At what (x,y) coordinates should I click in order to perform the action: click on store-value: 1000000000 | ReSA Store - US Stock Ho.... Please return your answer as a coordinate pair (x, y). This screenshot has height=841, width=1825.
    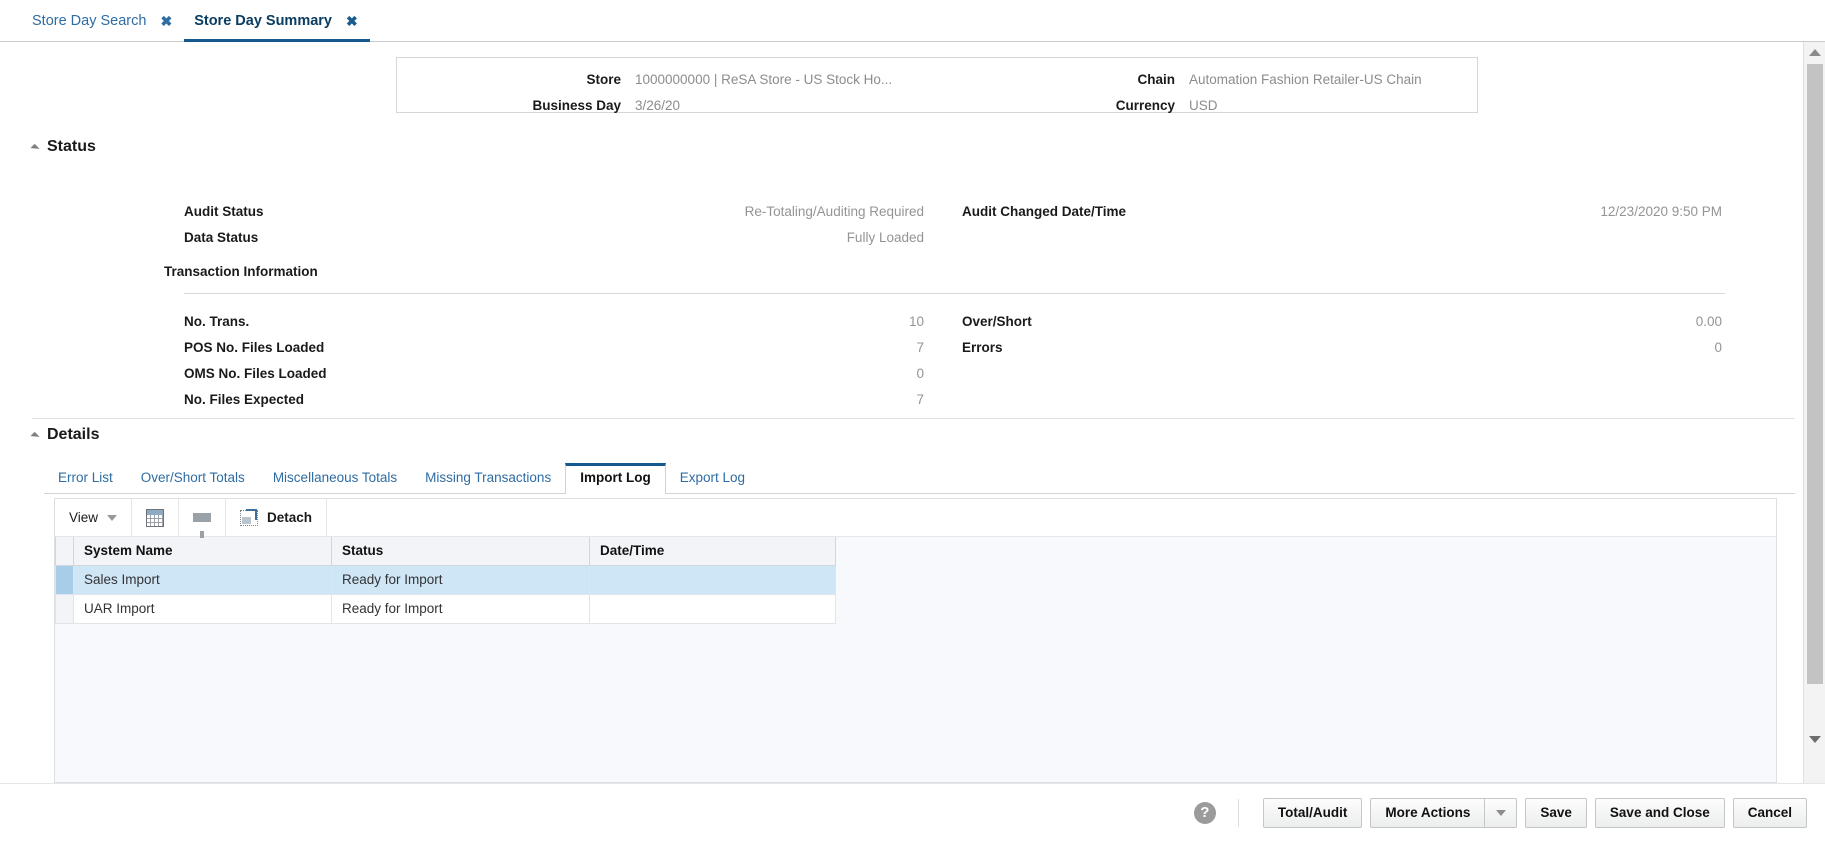
    Looking at the image, I should click on (764, 79).